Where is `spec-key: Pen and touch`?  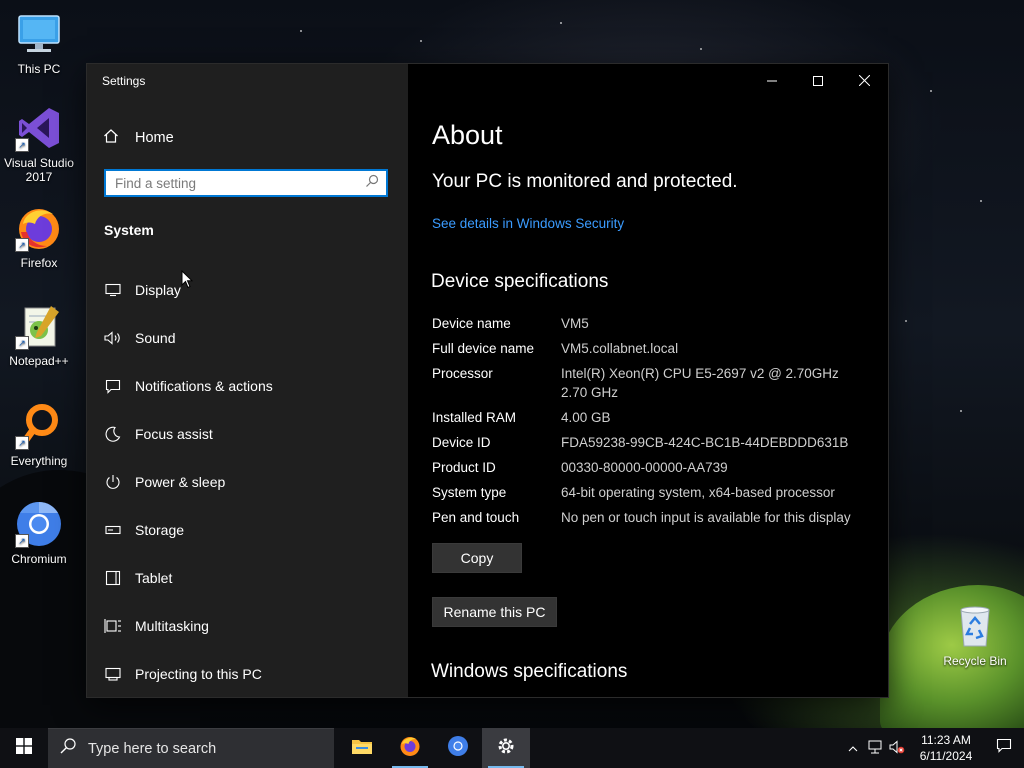
spec-key: Pen and touch is located at coordinates (476, 517).